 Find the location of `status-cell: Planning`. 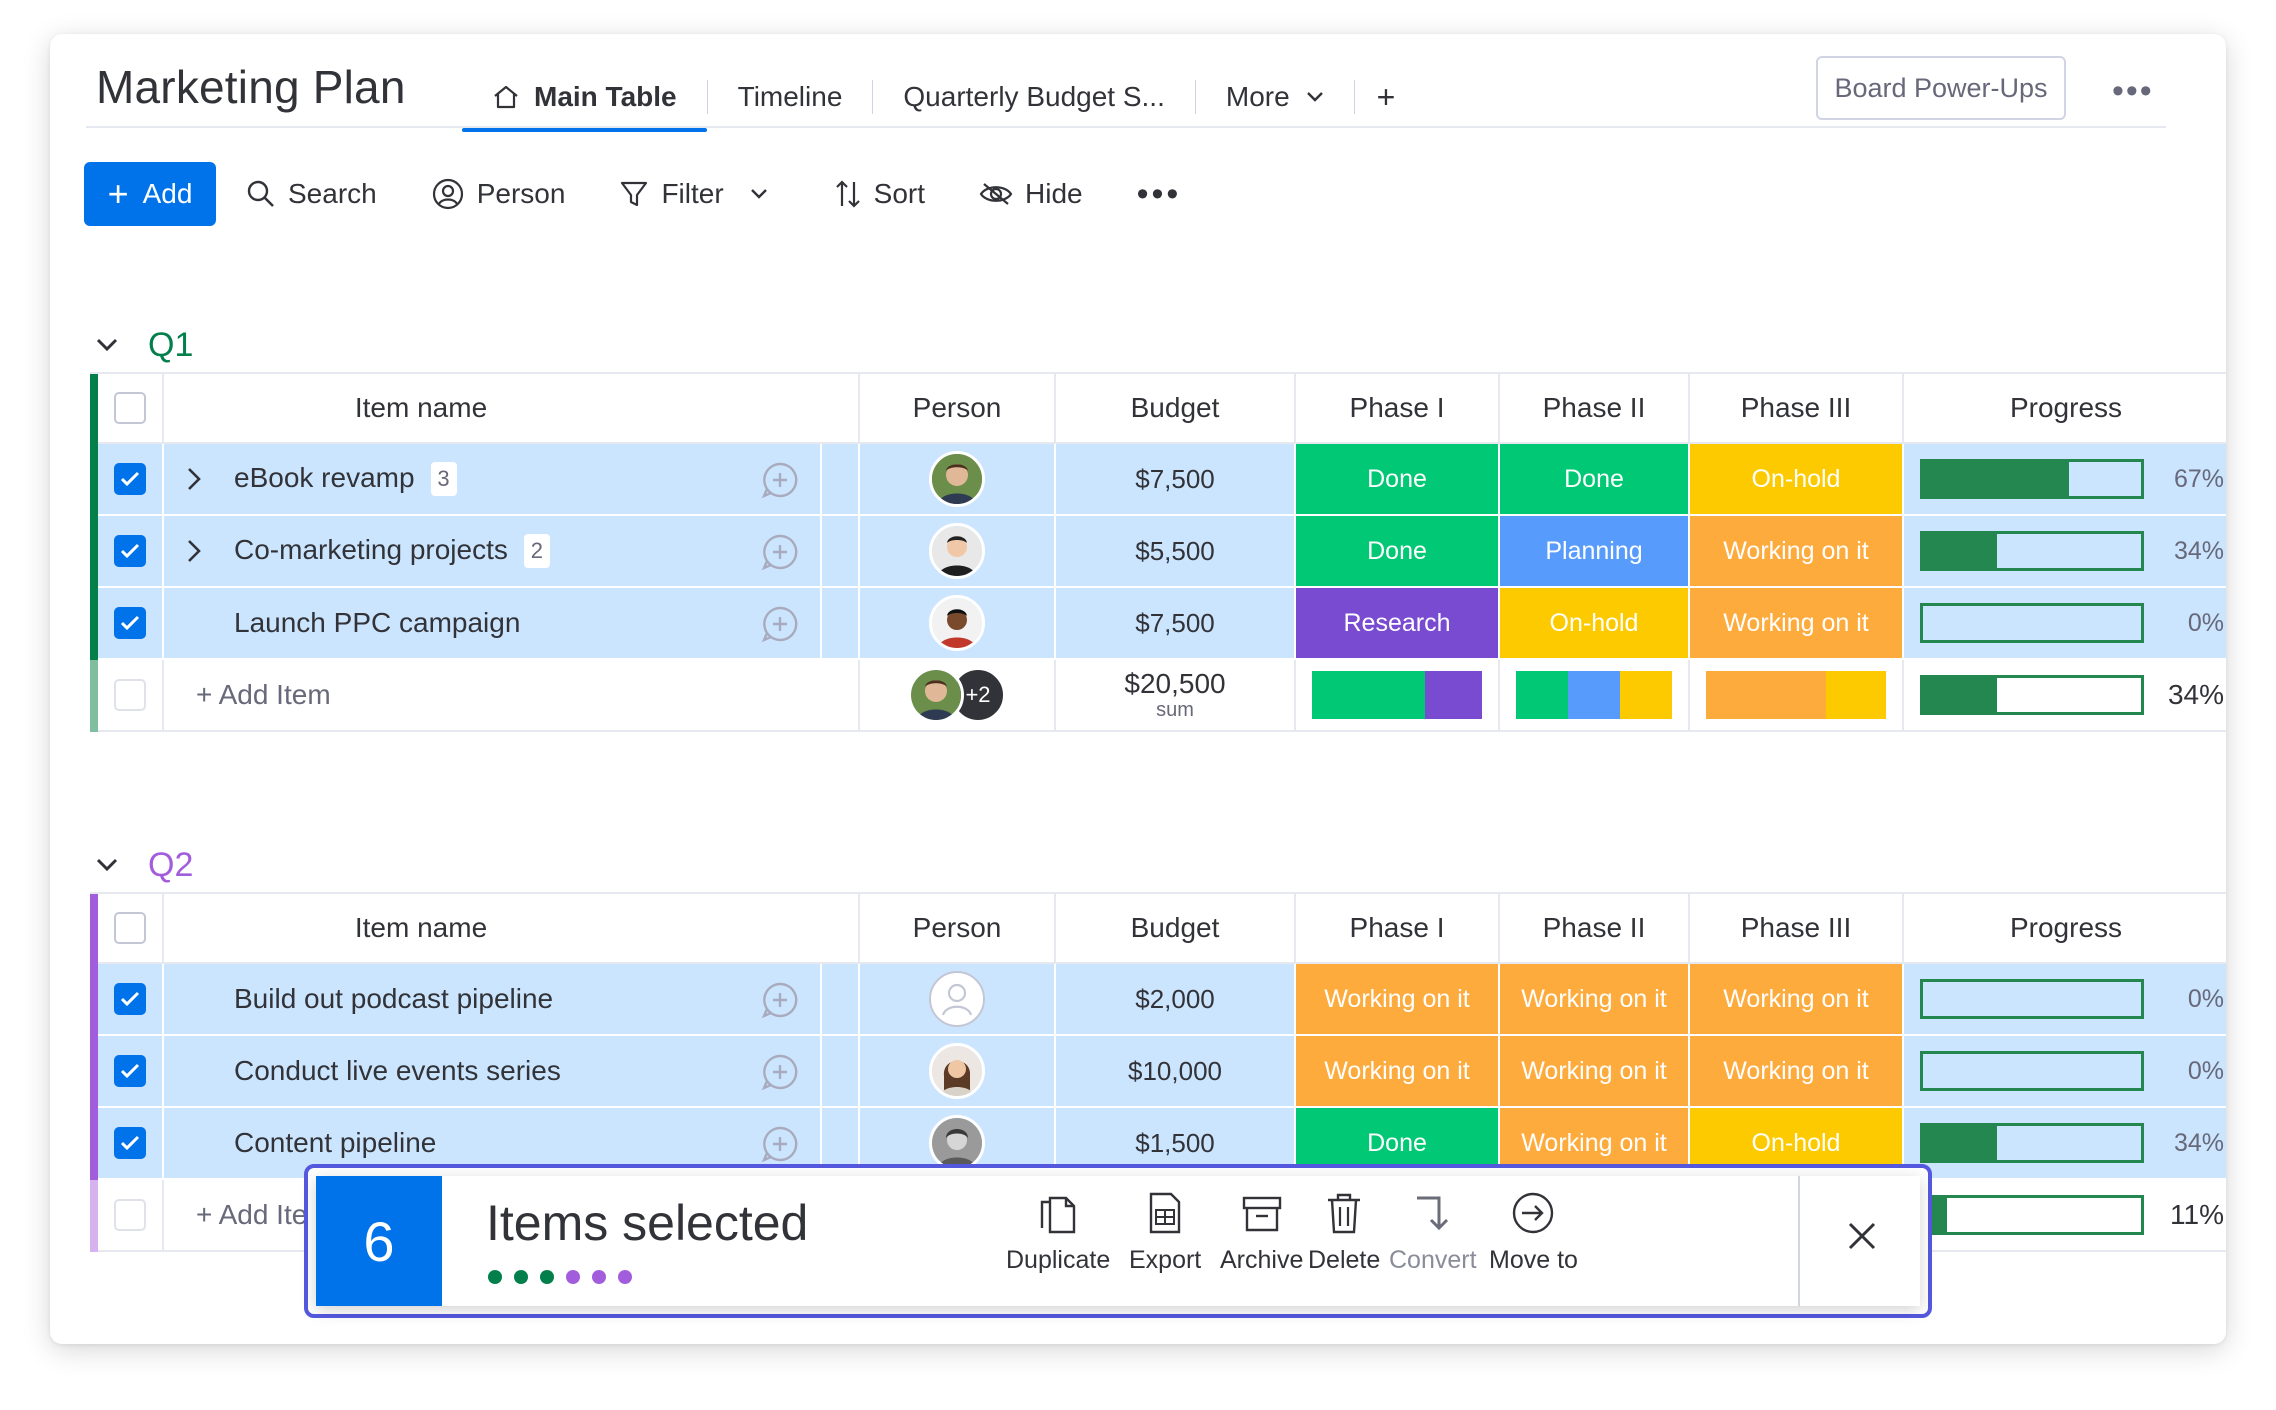

status-cell: Planning is located at coordinates (1595, 552).